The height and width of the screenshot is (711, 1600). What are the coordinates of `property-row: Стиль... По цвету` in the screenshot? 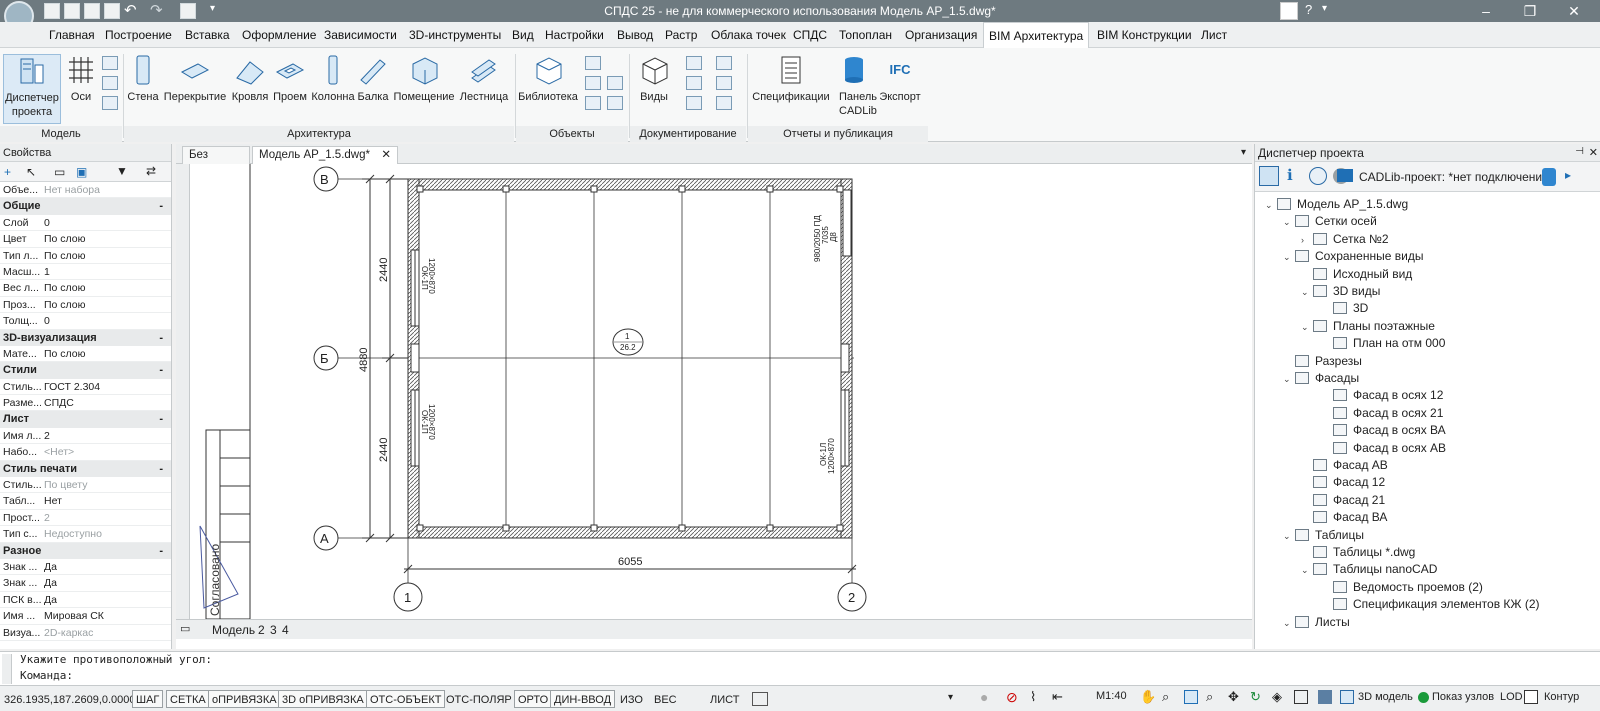 It's located at (85, 485).